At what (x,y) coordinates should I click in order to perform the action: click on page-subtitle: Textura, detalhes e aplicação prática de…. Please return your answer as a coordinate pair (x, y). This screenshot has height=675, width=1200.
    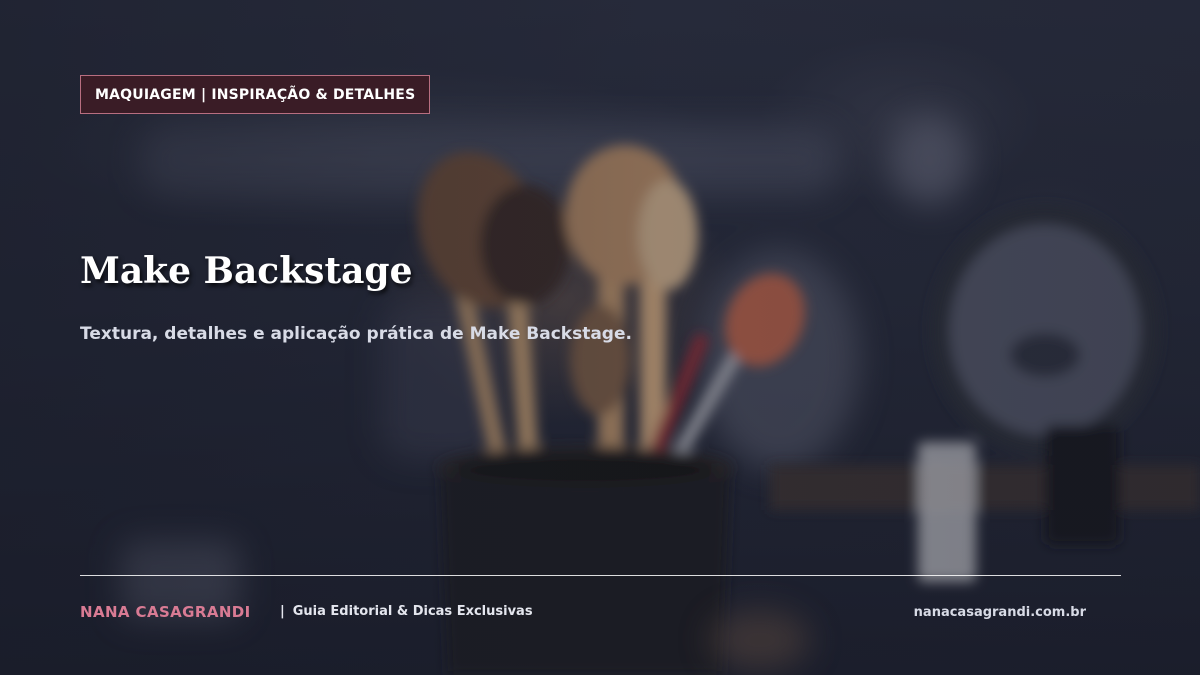
    Looking at the image, I should click on (356, 334).